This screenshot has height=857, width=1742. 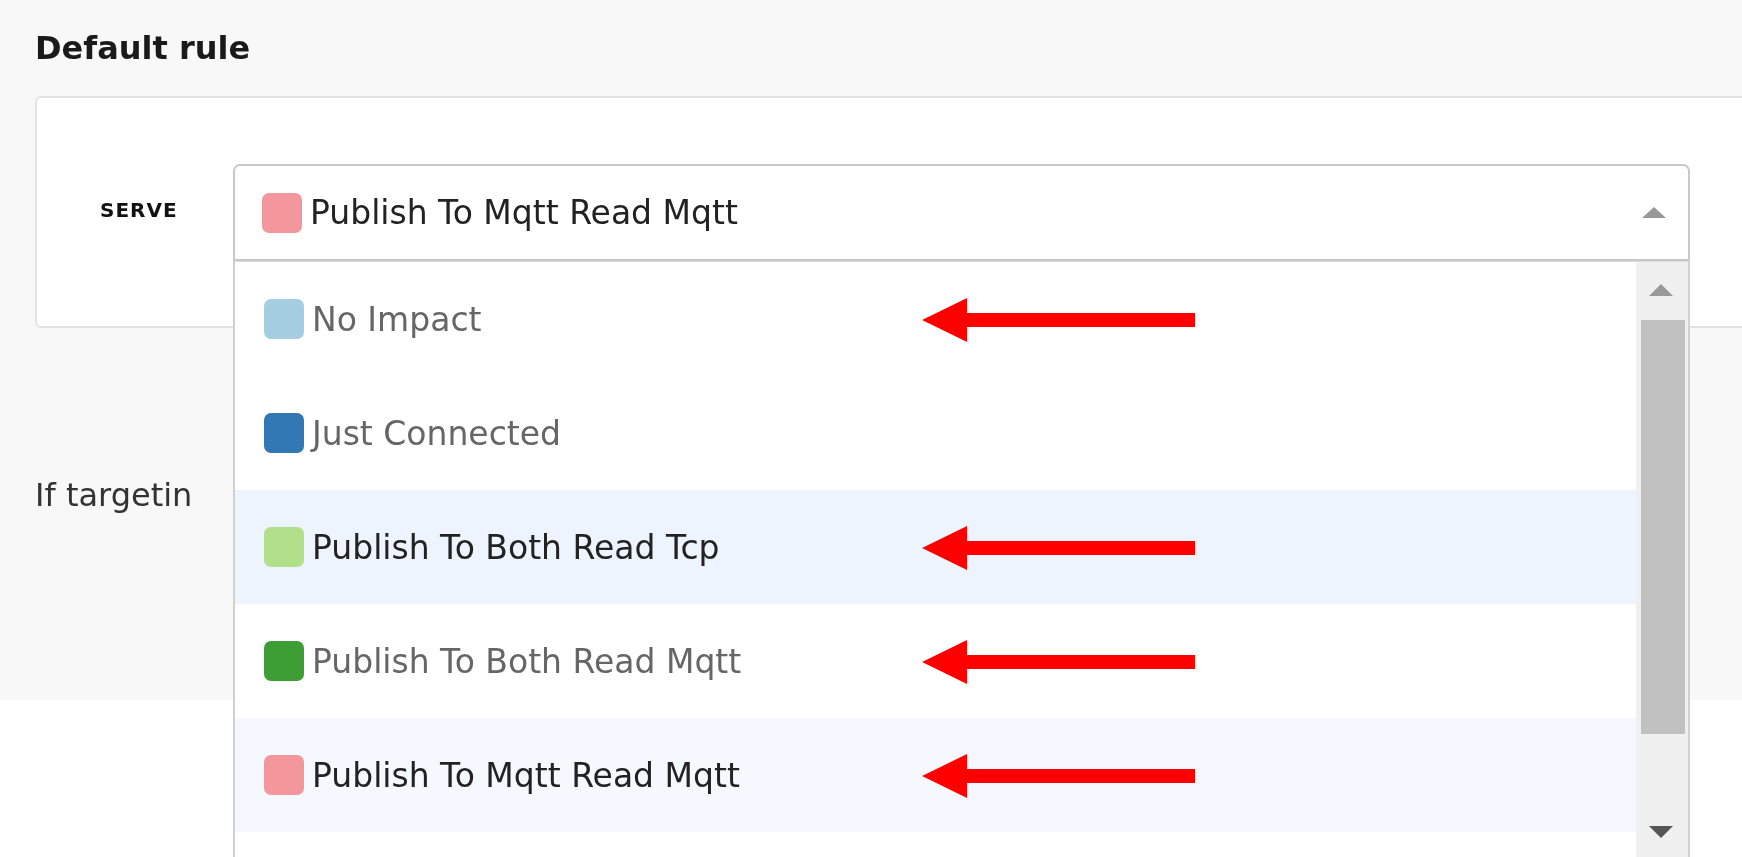 What do you see at coordinates (1663, 527) in the screenshot?
I see `scrollbar-thumb` at bounding box center [1663, 527].